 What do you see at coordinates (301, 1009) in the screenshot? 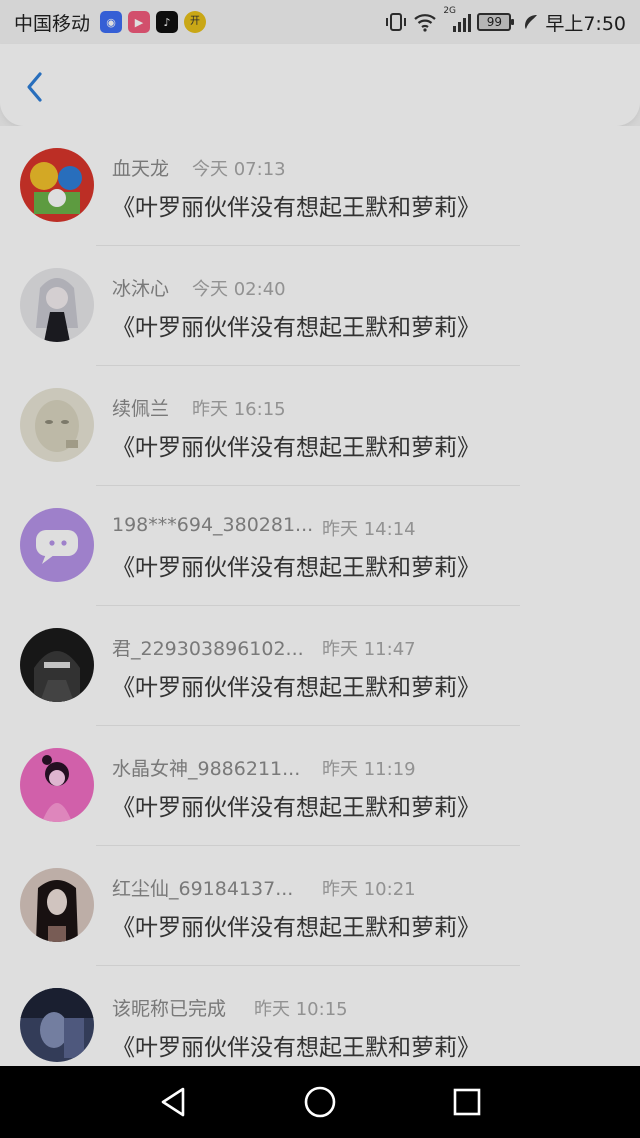
I see `message-time: 昨天 10:15` at bounding box center [301, 1009].